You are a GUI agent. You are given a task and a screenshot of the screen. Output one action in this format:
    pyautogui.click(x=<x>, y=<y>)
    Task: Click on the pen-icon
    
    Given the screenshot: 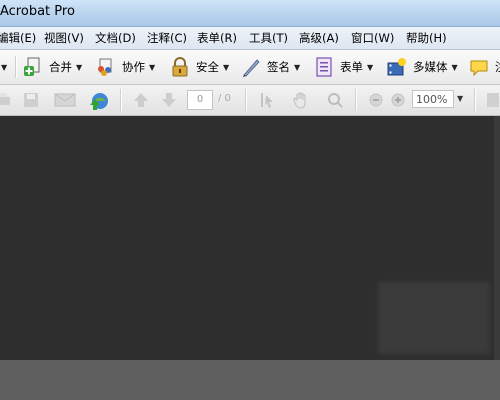 What is the action you would take?
    pyautogui.click(x=251, y=67)
    